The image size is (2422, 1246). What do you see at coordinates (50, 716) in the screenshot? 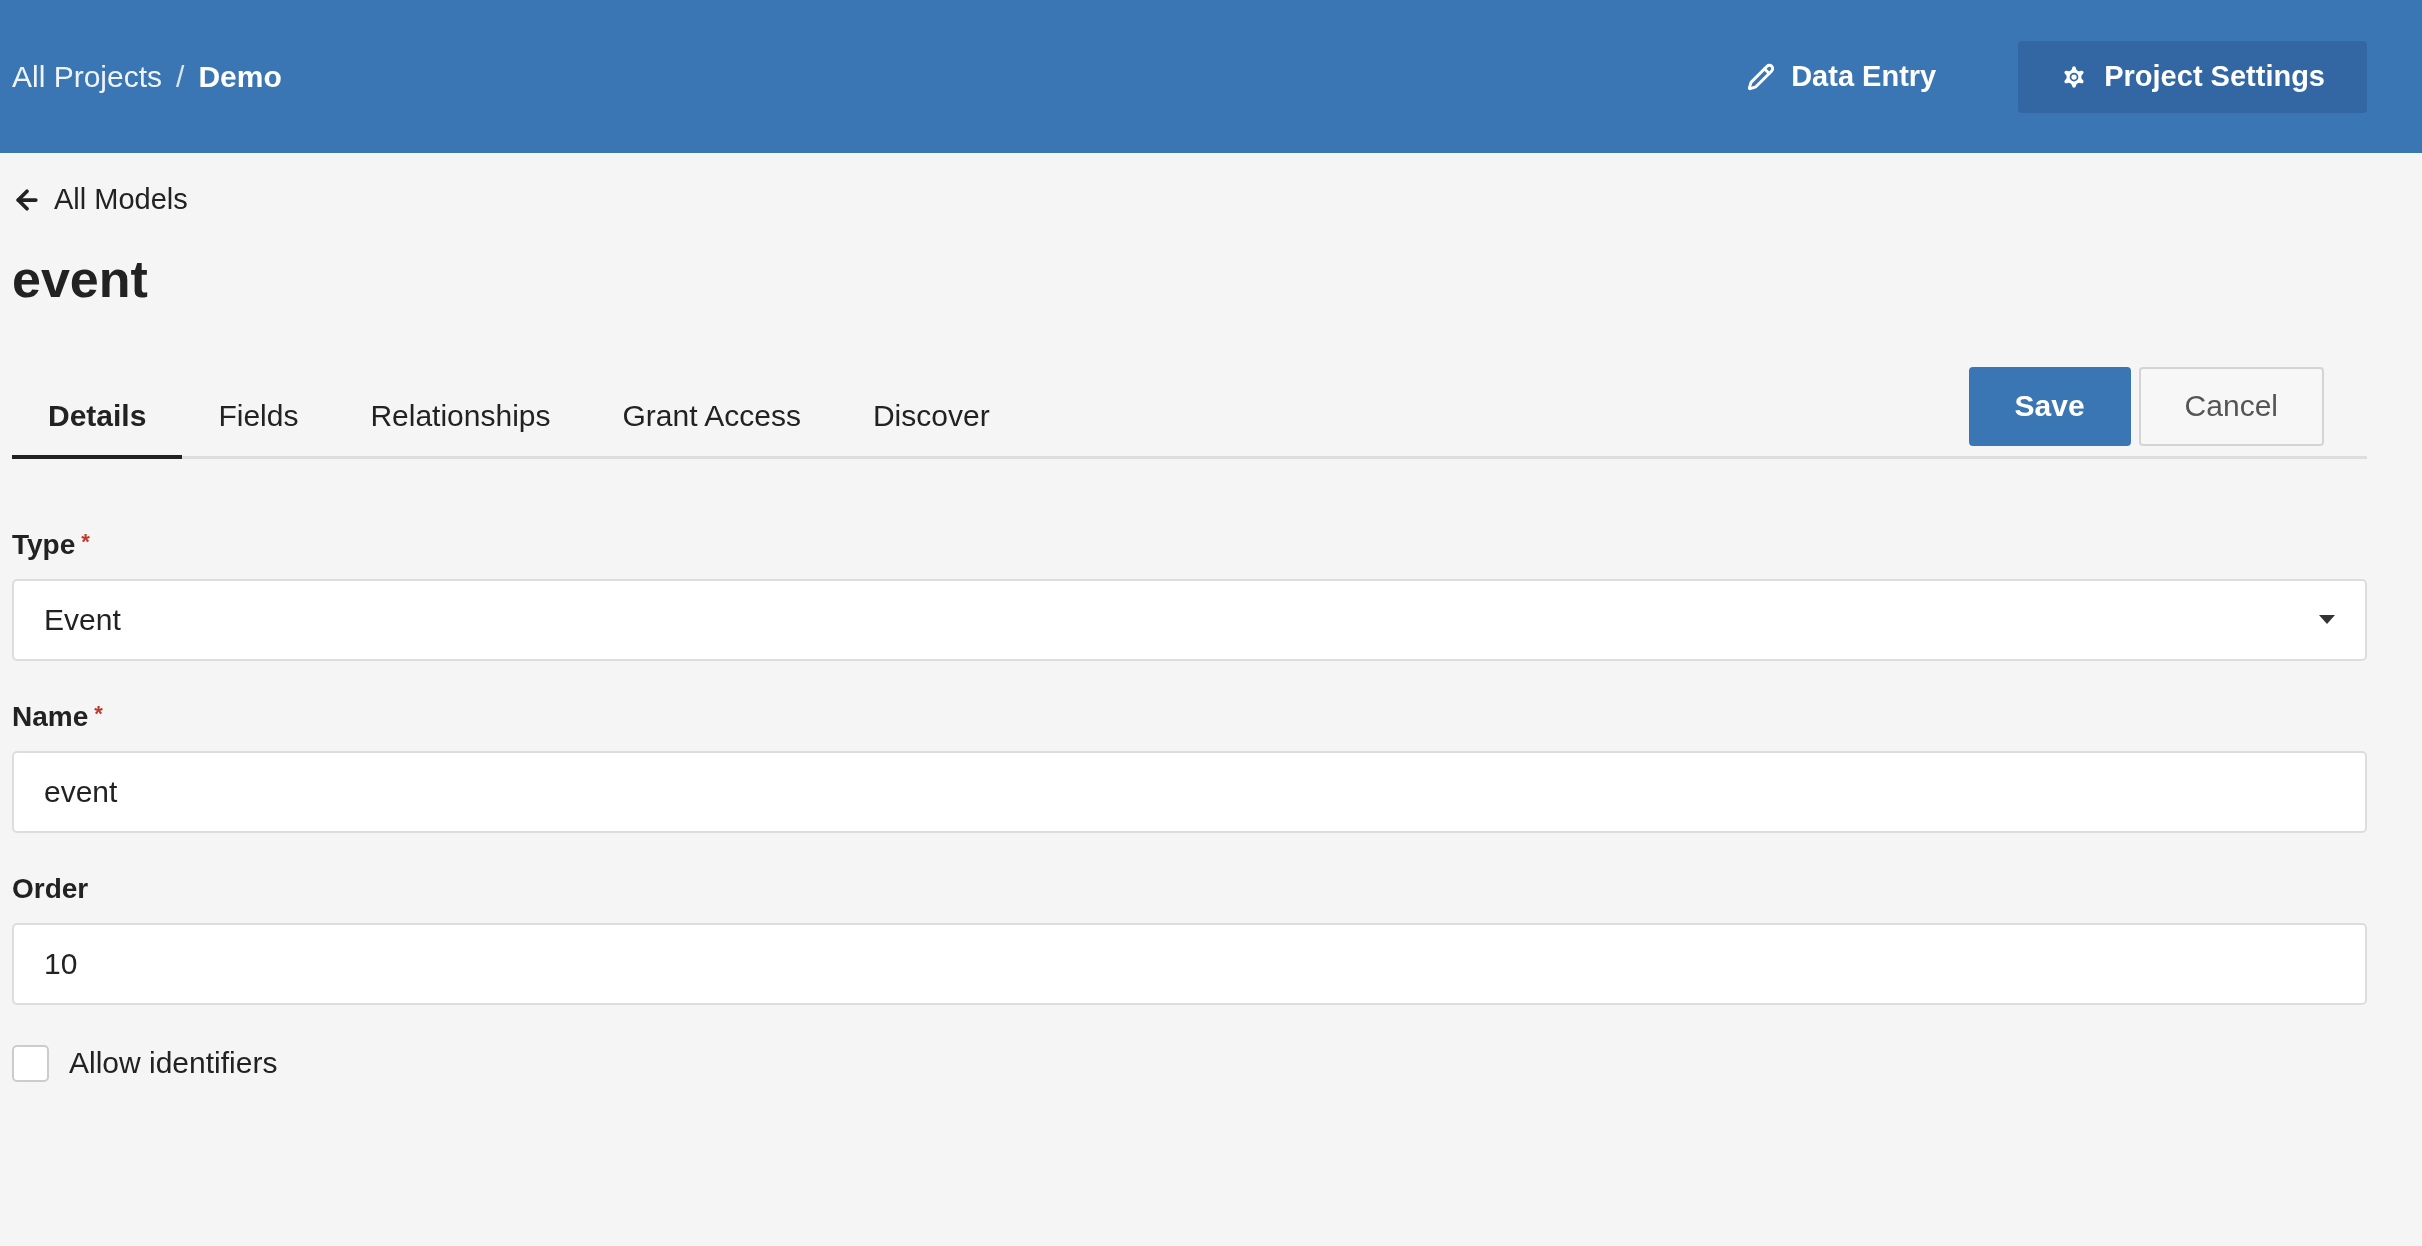
I see `field-label: Name` at bounding box center [50, 716].